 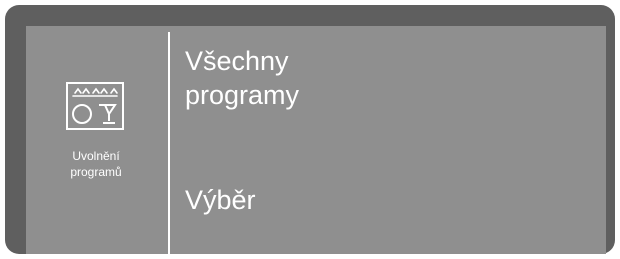 I want to click on program-release-label: Uvolnění programů, so click(x=96, y=164).